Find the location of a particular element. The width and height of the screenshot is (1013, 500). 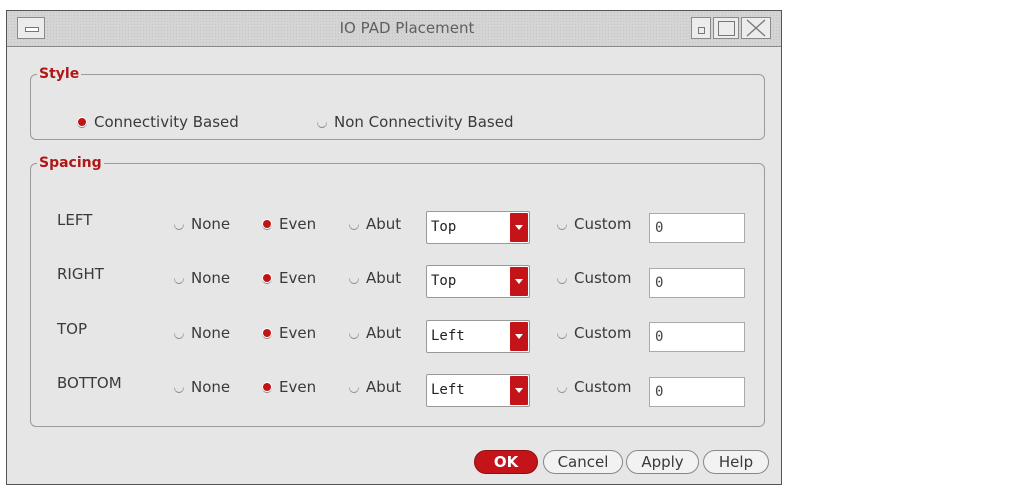

radio-non-connectivity-based: Non Connectivity Based is located at coordinates (414, 122).